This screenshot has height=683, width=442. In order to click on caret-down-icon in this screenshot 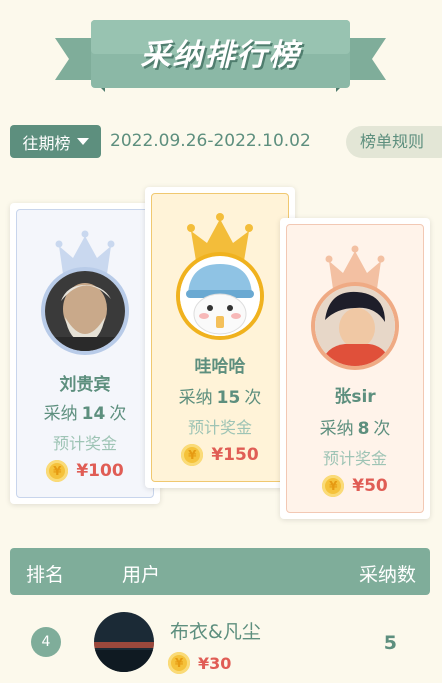, I will do `click(82, 141)`.